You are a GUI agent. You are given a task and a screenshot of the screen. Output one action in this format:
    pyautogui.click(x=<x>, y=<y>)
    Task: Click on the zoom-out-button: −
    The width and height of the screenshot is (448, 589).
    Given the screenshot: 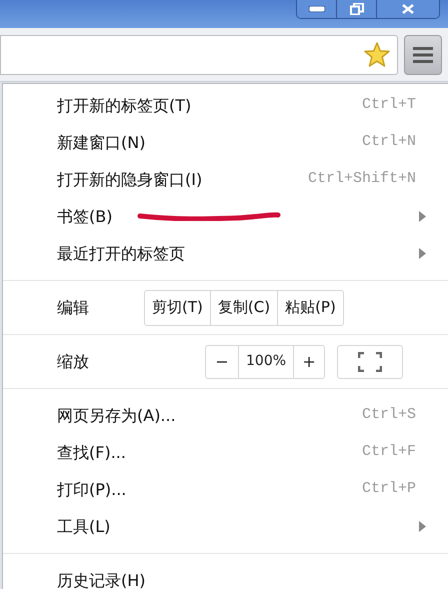 What is the action you would take?
    pyautogui.click(x=222, y=362)
    